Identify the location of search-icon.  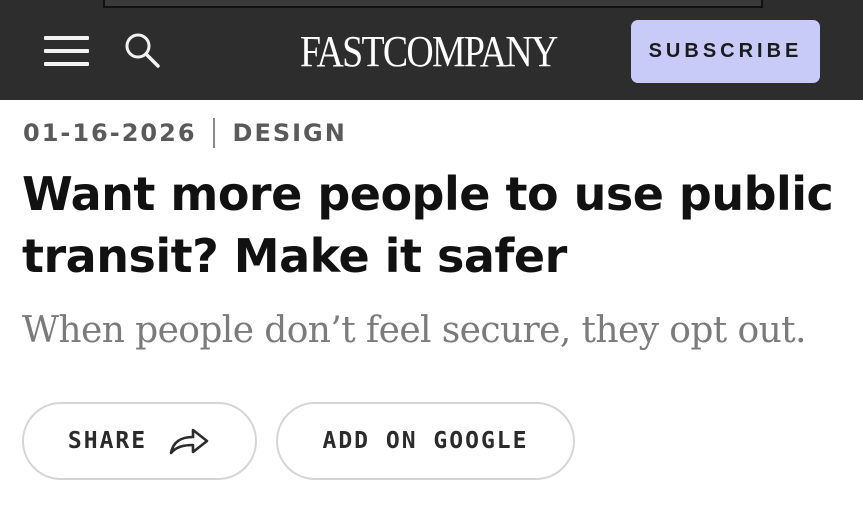
(143, 51).